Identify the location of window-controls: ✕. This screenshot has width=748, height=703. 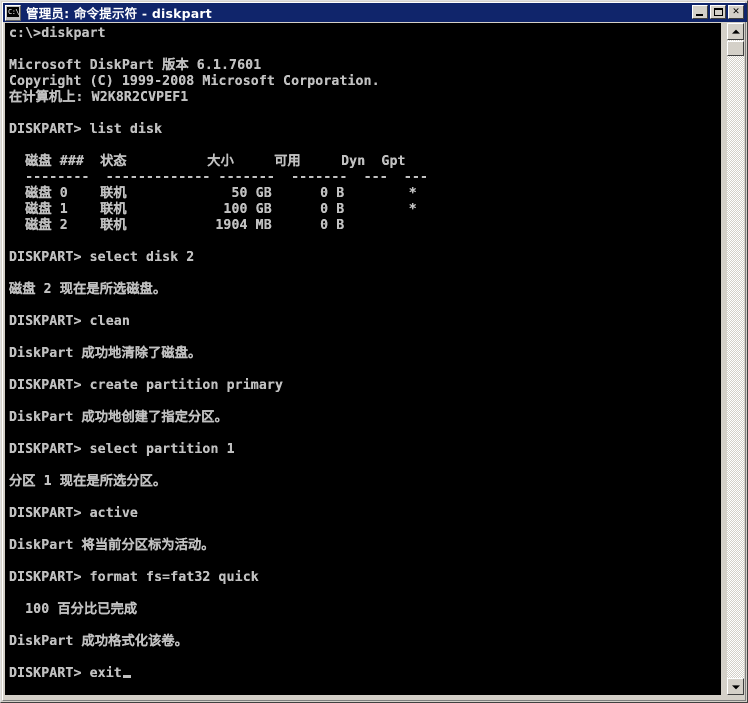
(718, 12).